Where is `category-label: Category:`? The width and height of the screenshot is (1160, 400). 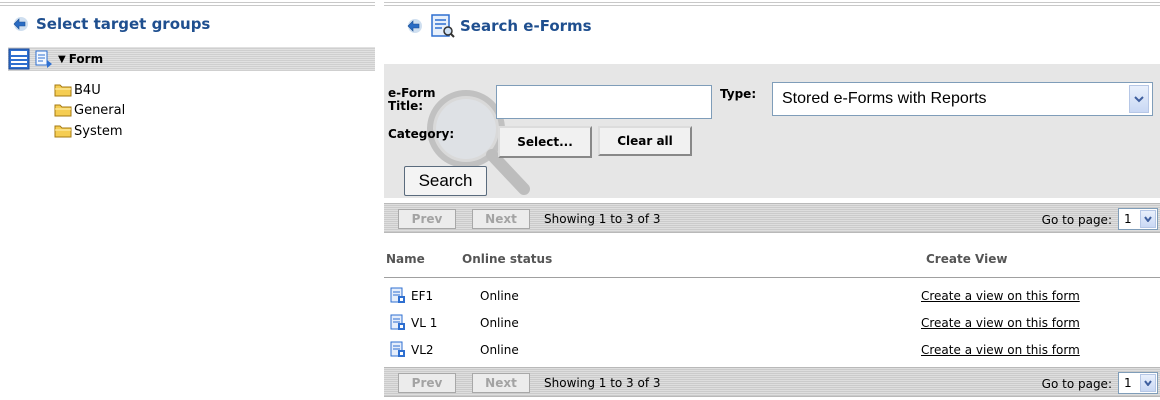 category-label: Category: is located at coordinates (421, 134).